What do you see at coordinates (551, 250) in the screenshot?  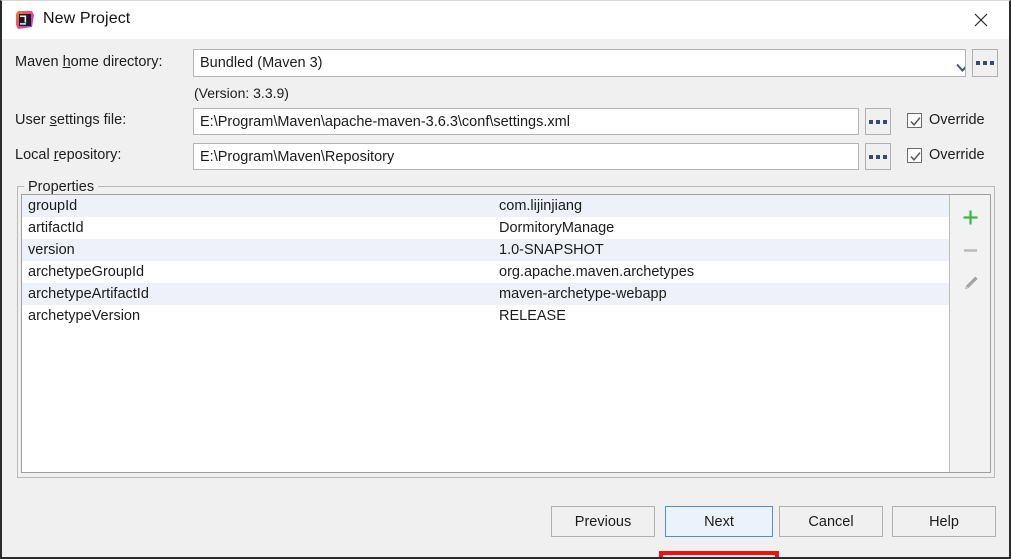 I see `property-value: 1.0-SNAPSHOT` at bounding box center [551, 250].